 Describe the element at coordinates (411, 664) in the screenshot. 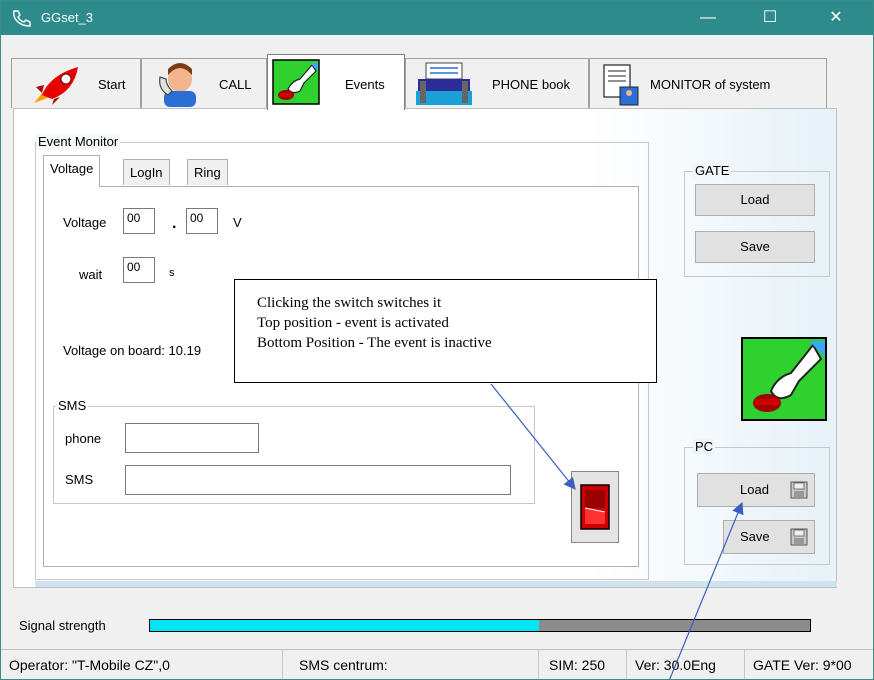

I see `status-sms-centrum: SMS centrum:` at that location.